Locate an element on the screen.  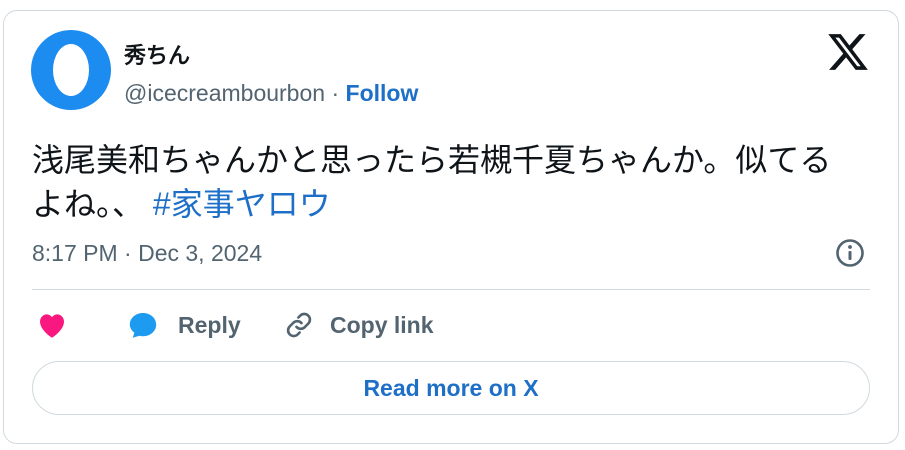
link-icon is located at coordinates (299, 325).